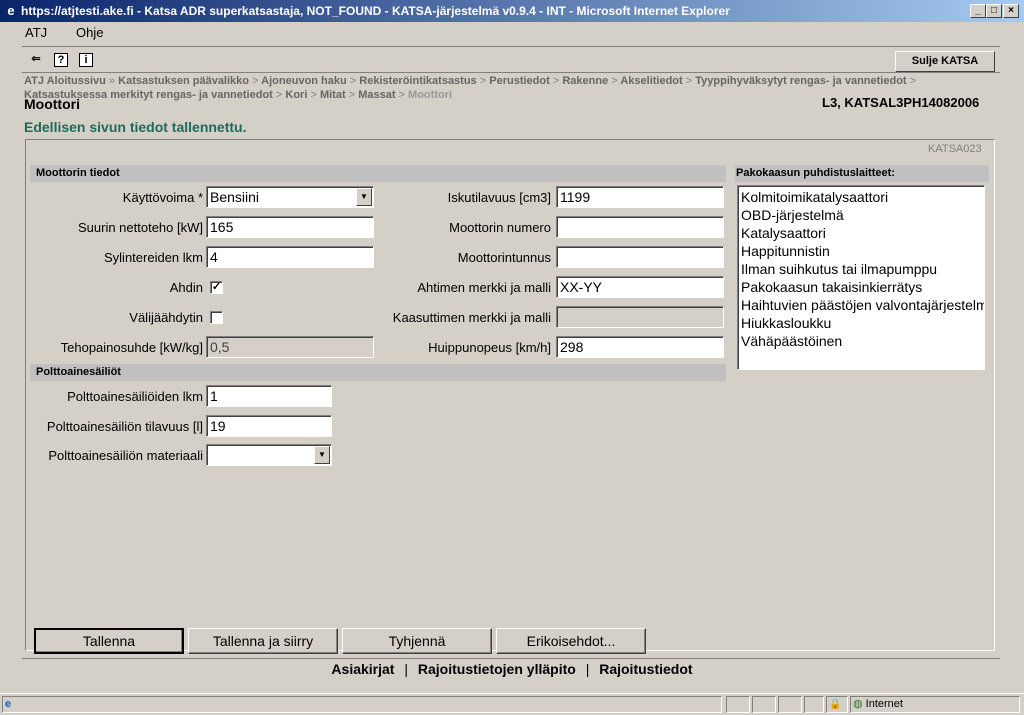 Image resolution: width=1024 pixels, height=715 pixels. What do you see at coordinates (362, 669) in the screenshot?
I see `asiakirjat-link: Asiakirjat` at bounding box center [362, 669].